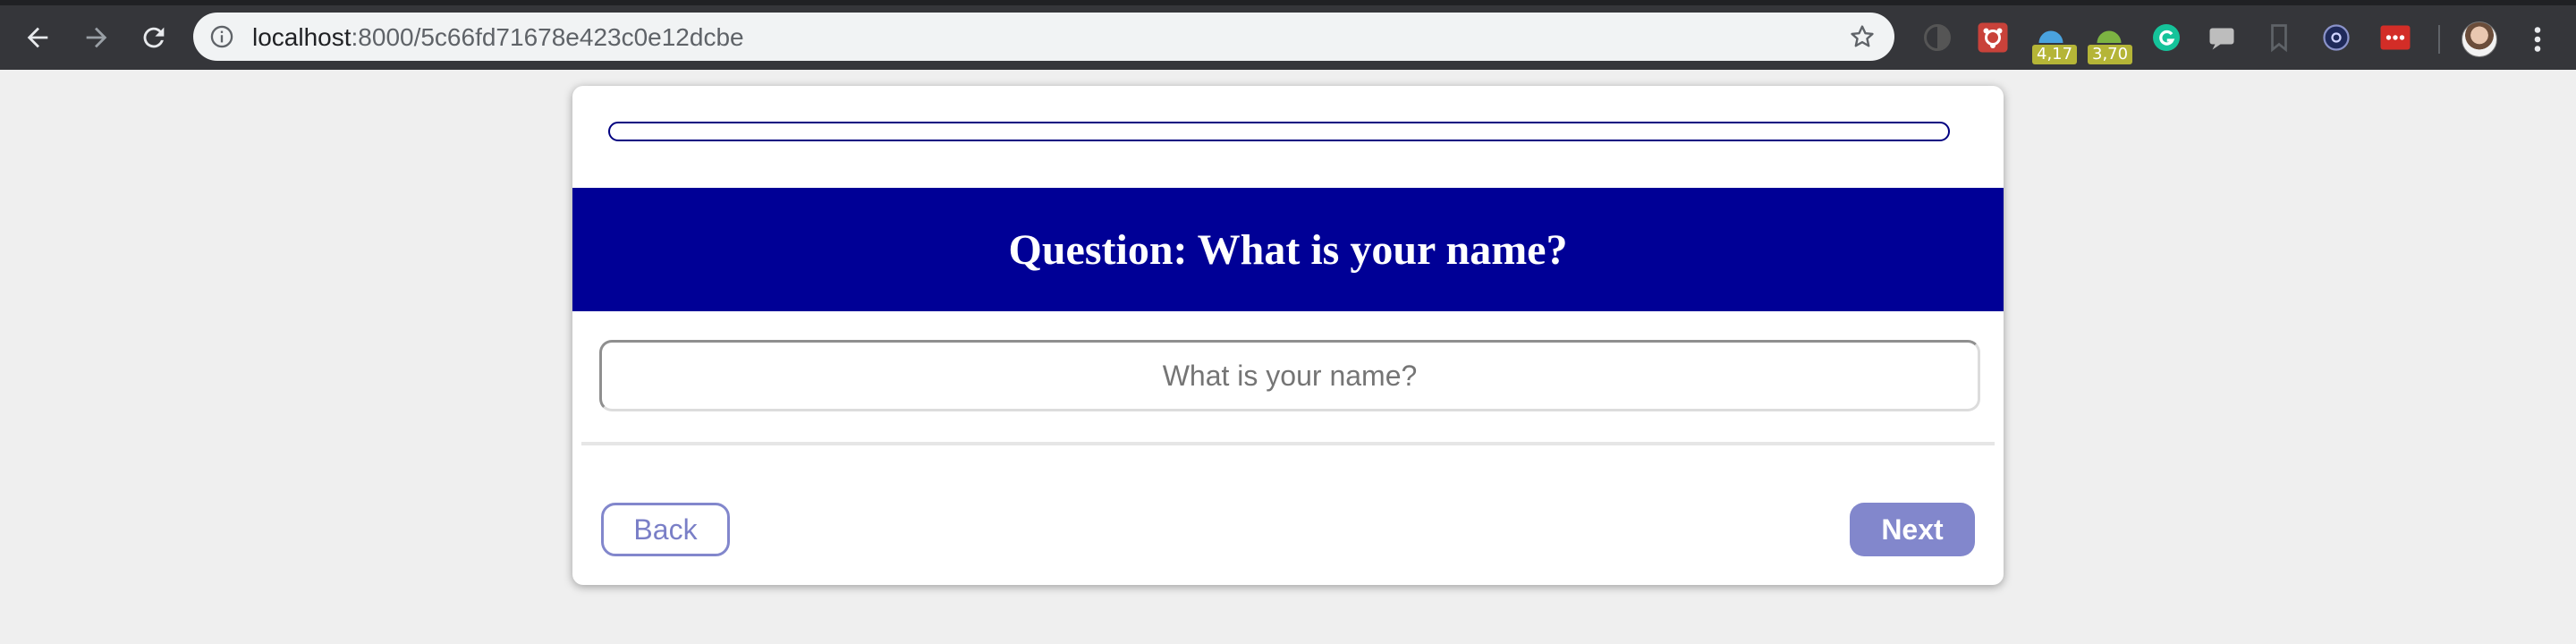 The image size is (2576, 644). What do you see at coordinates (1043, 37) in the screenshot?
I see `address-bar: localhost:8000/5c66fd71678e423c0e12dcbe` at bounding box center [1043, 37].